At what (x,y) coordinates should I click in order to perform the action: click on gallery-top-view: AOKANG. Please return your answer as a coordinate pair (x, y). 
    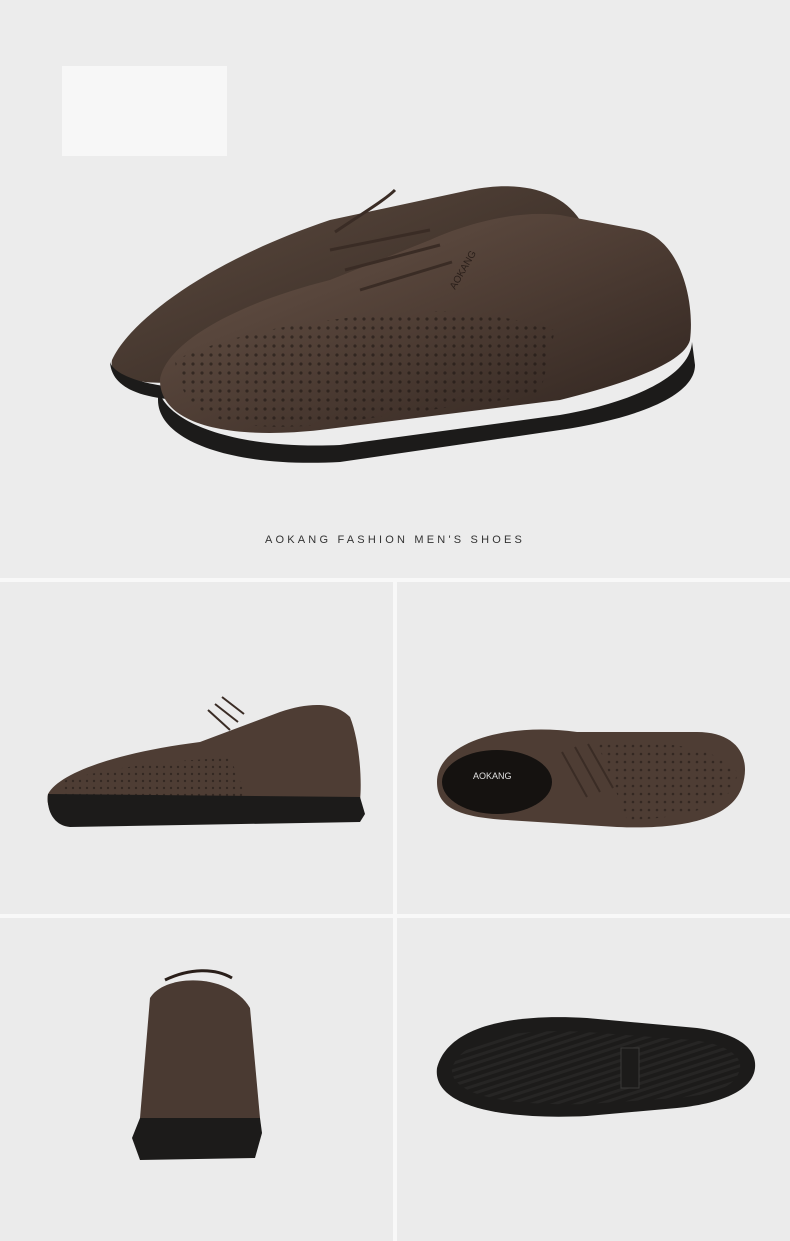
    Looking at the image, I should click on (593, 748).